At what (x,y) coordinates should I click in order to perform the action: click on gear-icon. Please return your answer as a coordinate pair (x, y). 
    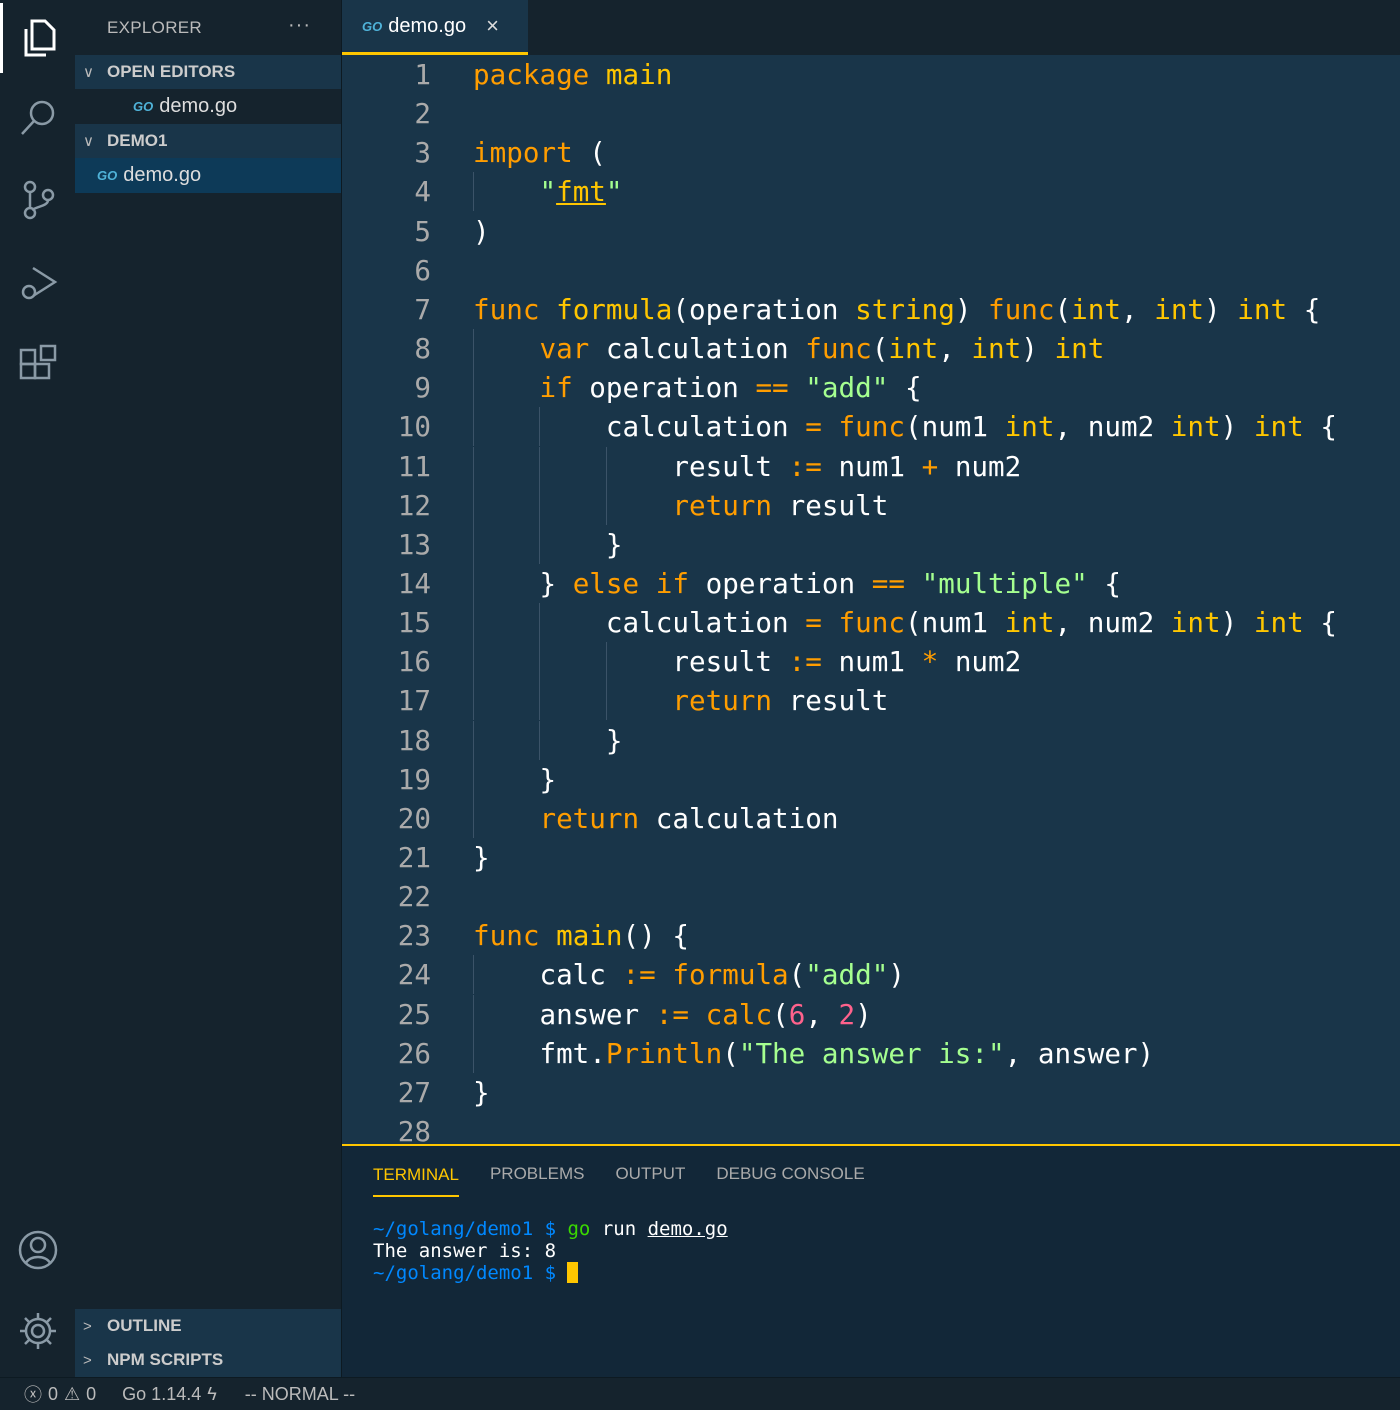
    Looking at the image, I should click on (37, 1331).